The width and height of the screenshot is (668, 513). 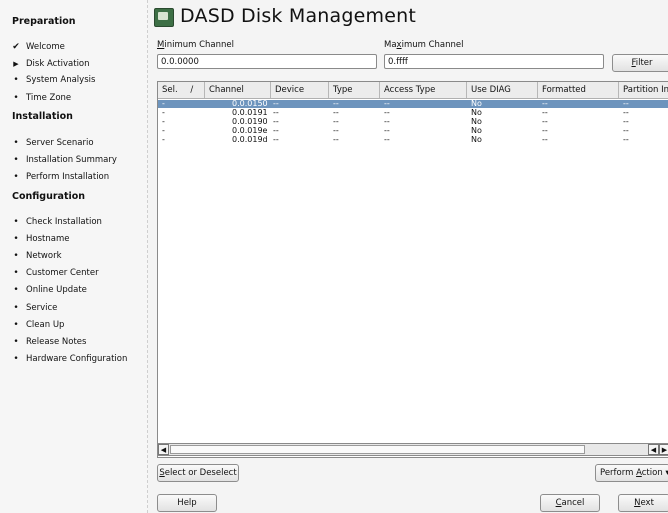 What do you see at coordinates (41, 239) in the screenshot?
I see `step-hostname: • Hostname` at bounding box center [41, 239].